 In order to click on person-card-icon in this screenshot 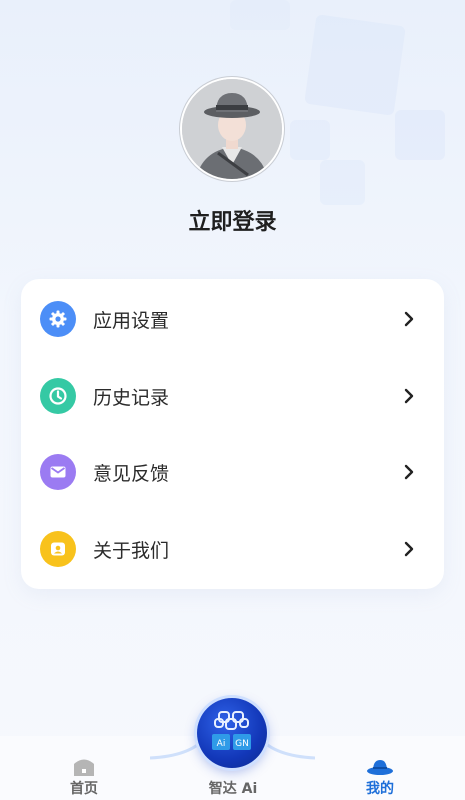, I will do `click(58, 549)`.